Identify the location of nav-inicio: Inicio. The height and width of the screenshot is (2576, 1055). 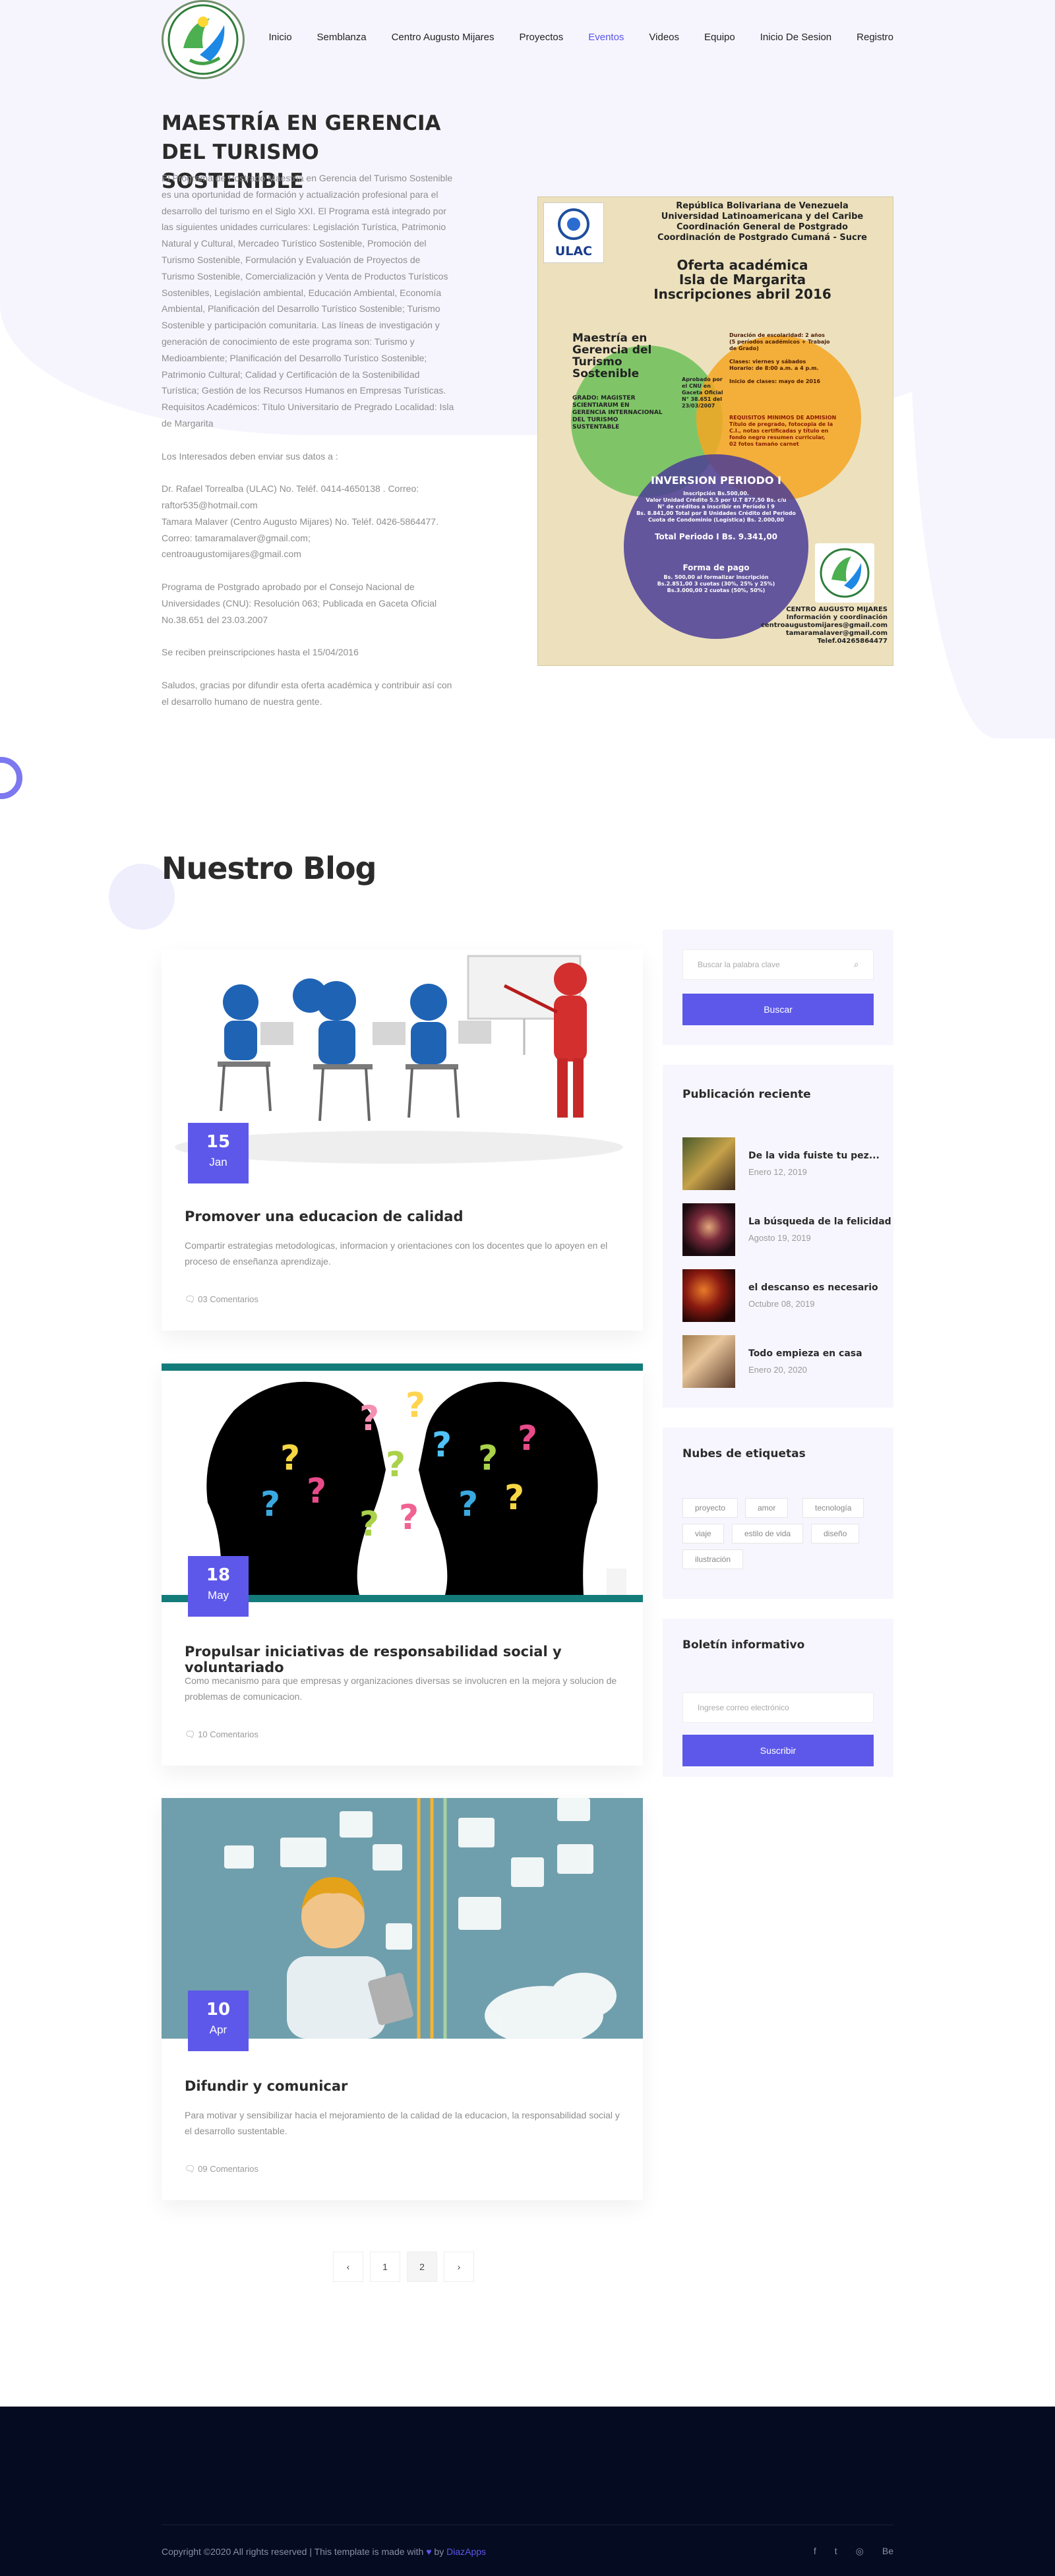
(280, 37).